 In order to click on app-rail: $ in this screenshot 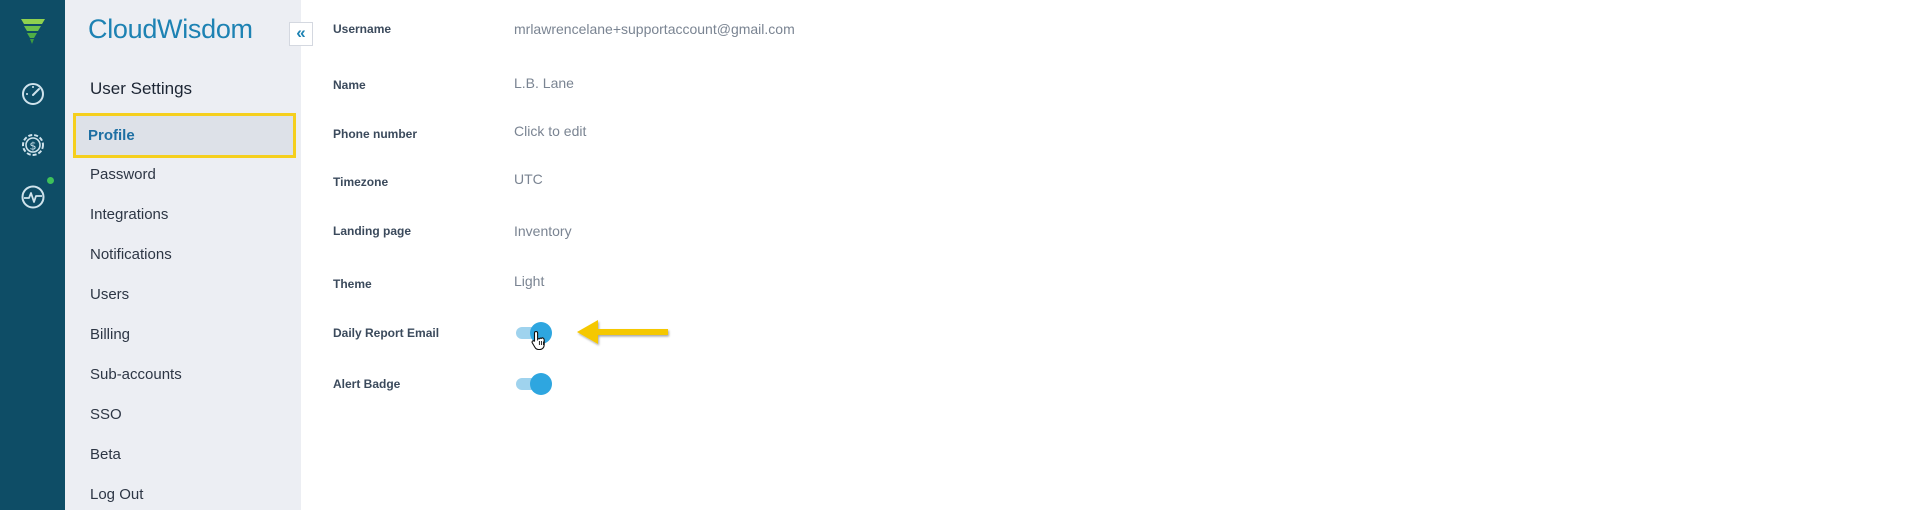, I will do `click(32, 255)`.